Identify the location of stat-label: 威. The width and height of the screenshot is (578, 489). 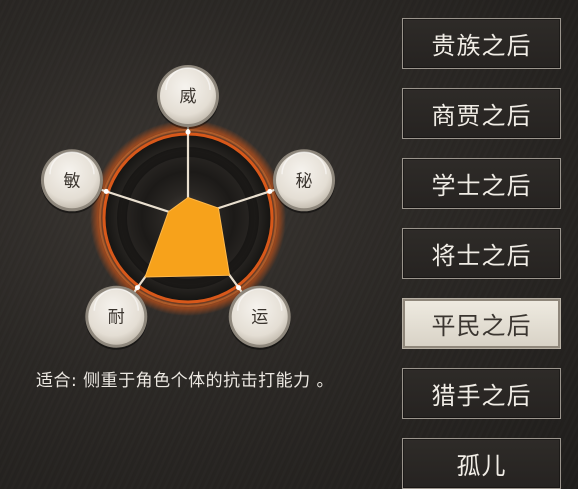
(188, 97).